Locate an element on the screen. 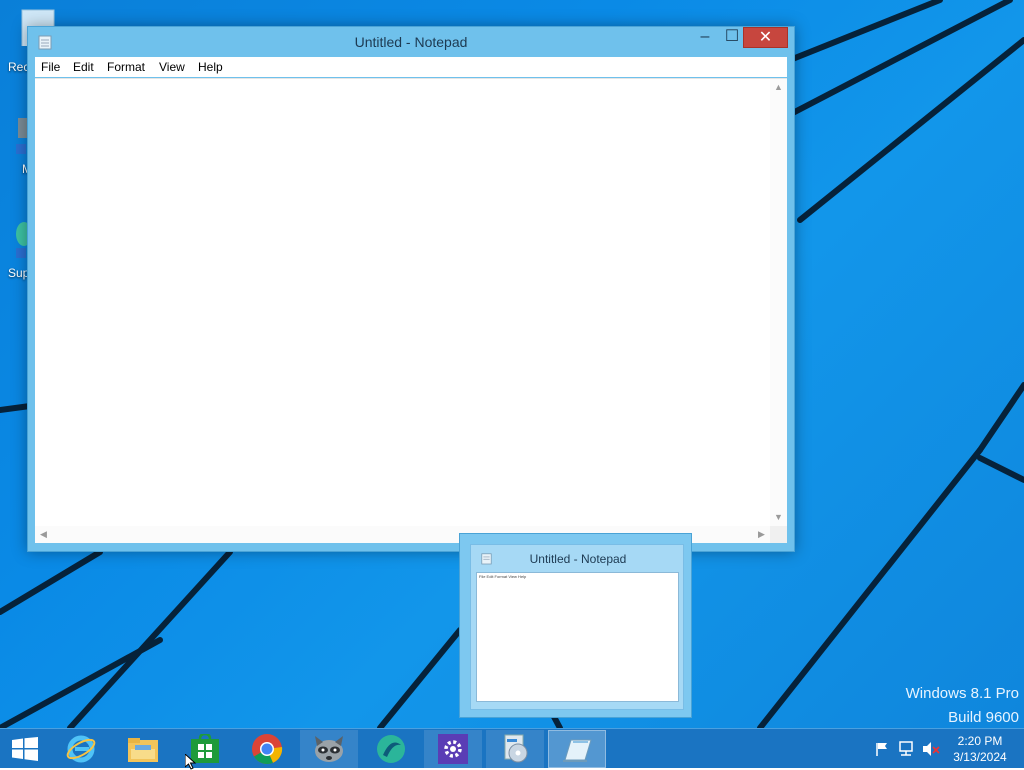 The width and height of the screenshot is (1024, 770). preview-title: Untitled - Notepad is located at coordinates (578, 559).